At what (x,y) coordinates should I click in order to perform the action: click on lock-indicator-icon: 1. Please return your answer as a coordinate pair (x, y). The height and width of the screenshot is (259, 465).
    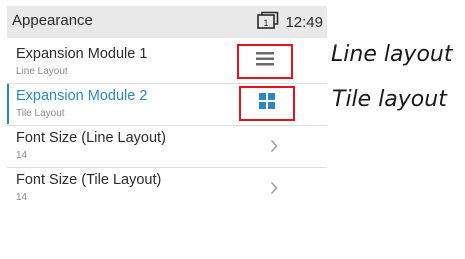
    Looking at the image, I should click on (268, 22).